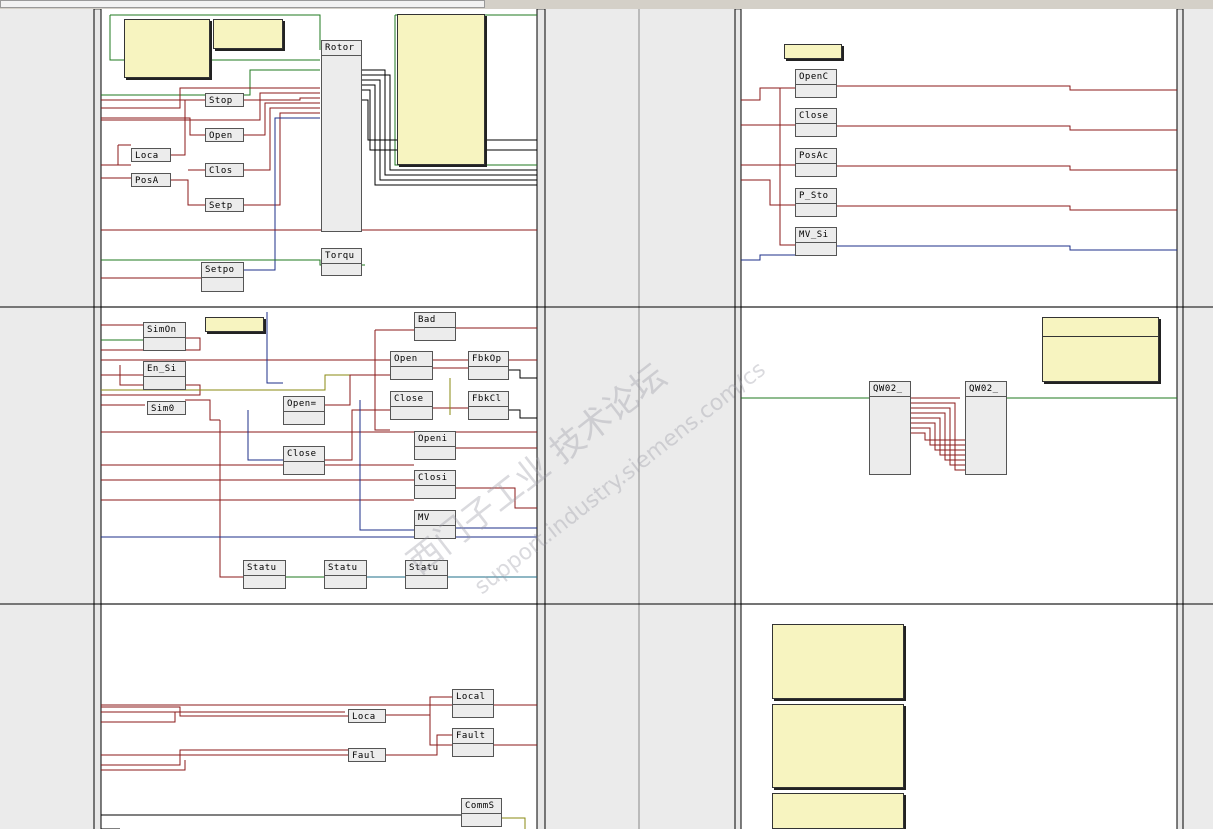  I want to click on block-comms: CommS, so click(481, 812).